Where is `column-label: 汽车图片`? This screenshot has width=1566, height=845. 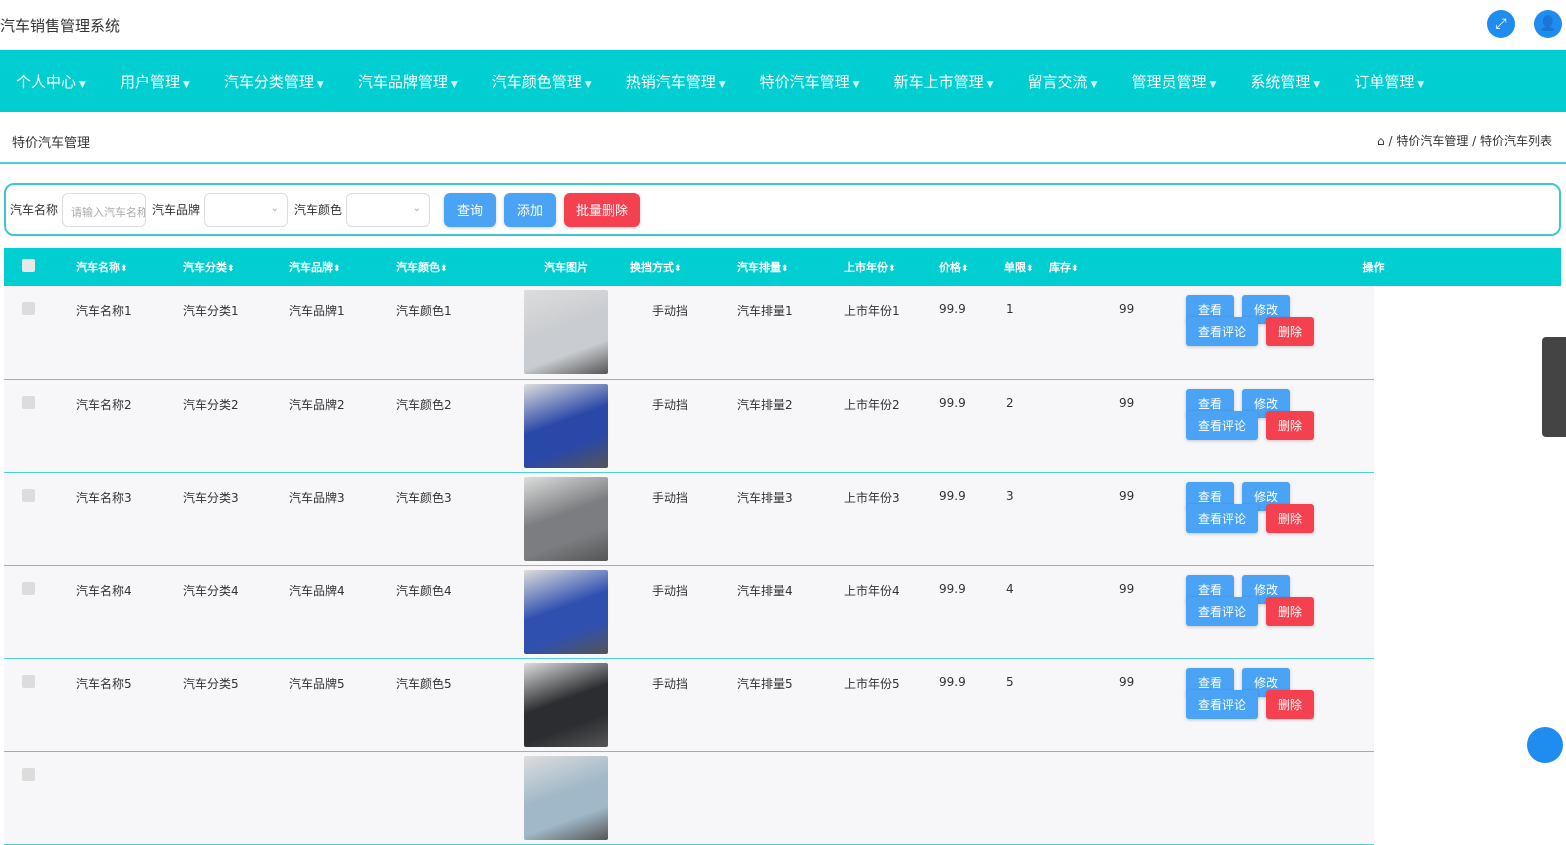 column-label: 汽车图片 is located at coordinates (566, 267).